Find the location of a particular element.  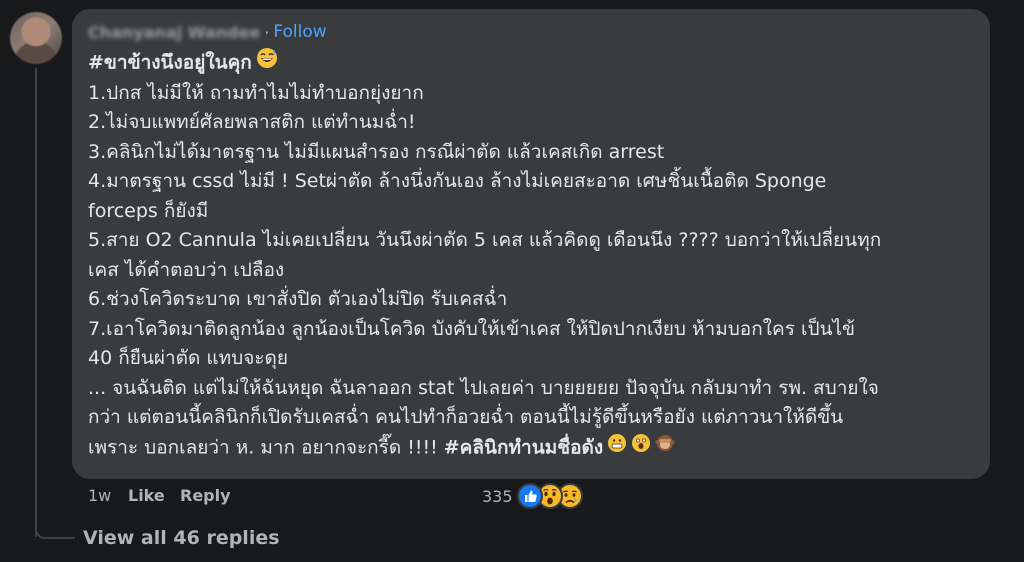

comment-line: เคส ได้คำตอบว่า เปลือง is located at coordinates (186, 269).